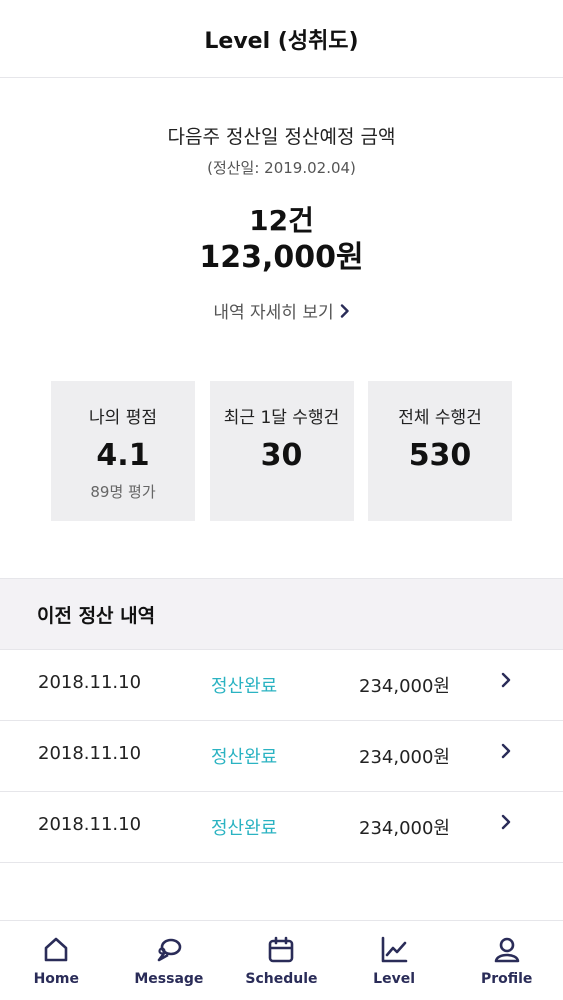 The height and width of the screenshot is (1000, 563). I want to click on settlement-date: (정산일: 2019.02.04), so click(281, 168).